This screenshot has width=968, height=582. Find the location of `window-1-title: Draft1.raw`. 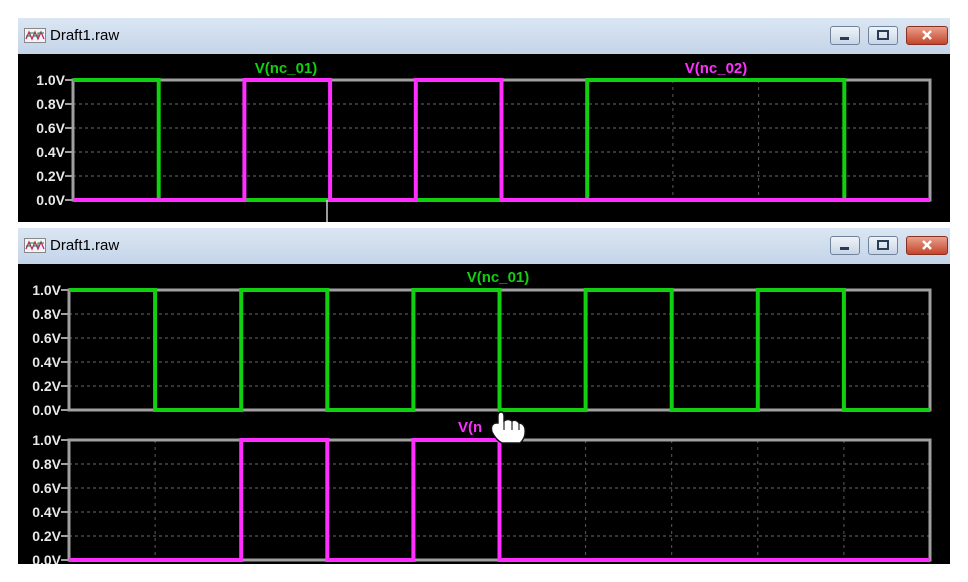

window-1-title: Draft1.raw is located at coordinates (85, 35).